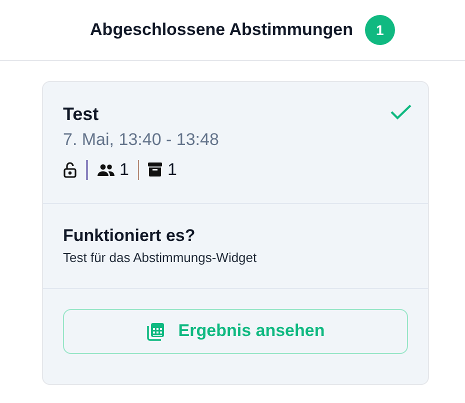 The width and height of the screenshot is (465, 403). What do you see at coordinates (156, 331) in the screenshot?
I see `calculator-icon` at bounding box center [156, 331].